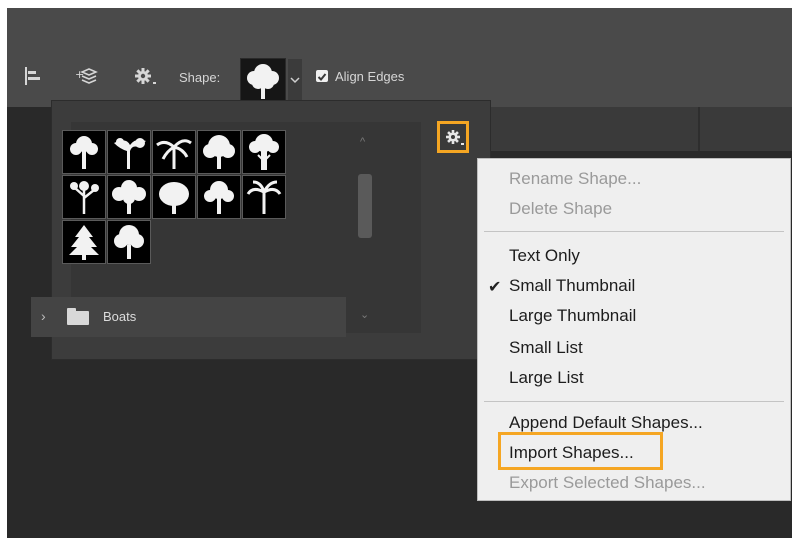 This screenshot has height=545, width=799. What do you see at coordinates (78, 316) in the screenshot?
I see `folder-icon` at bounding box center [78, 316].